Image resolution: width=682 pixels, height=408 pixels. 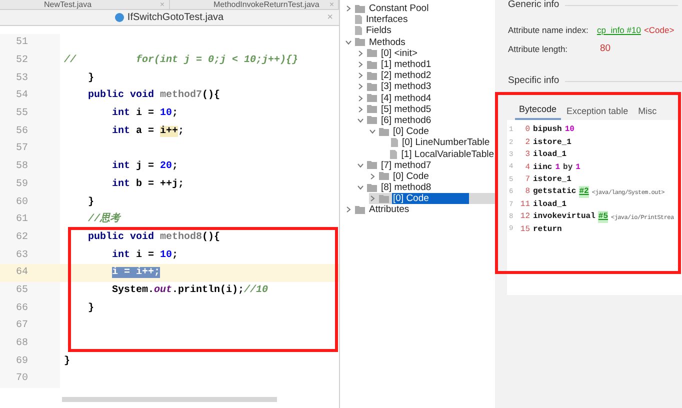 What do you see at coordinates (553, 130) in the screenshot?
I see `bytecode-instruction: bipush 10` at bounding box center [553, 130].